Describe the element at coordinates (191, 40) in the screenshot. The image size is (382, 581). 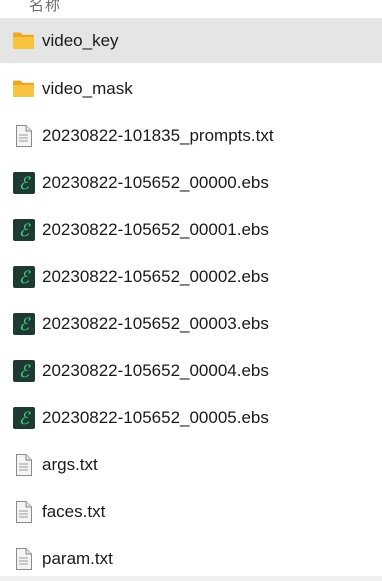
I see `file-row-video-key: video_key` at that location.